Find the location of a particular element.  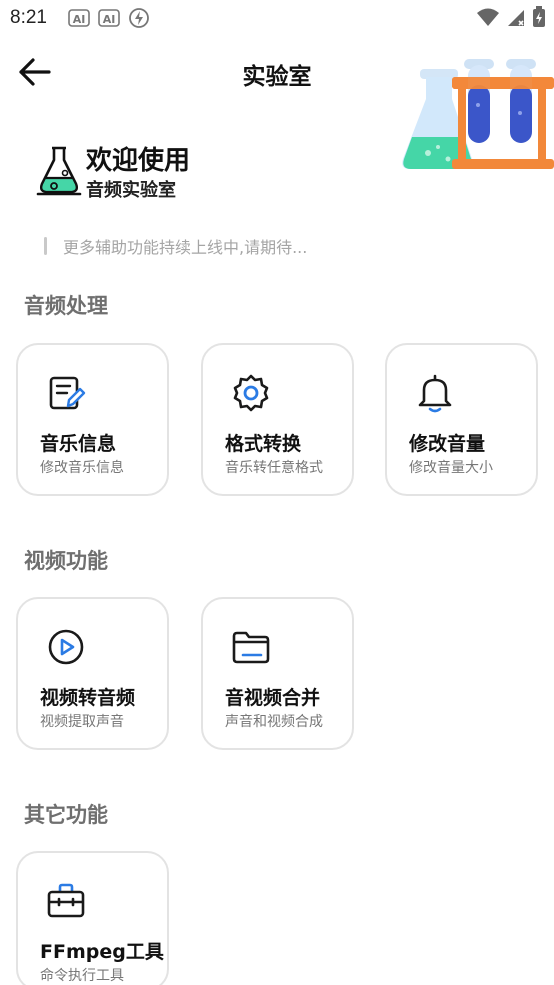

status-icons-right is located at coordinates (511, 17).